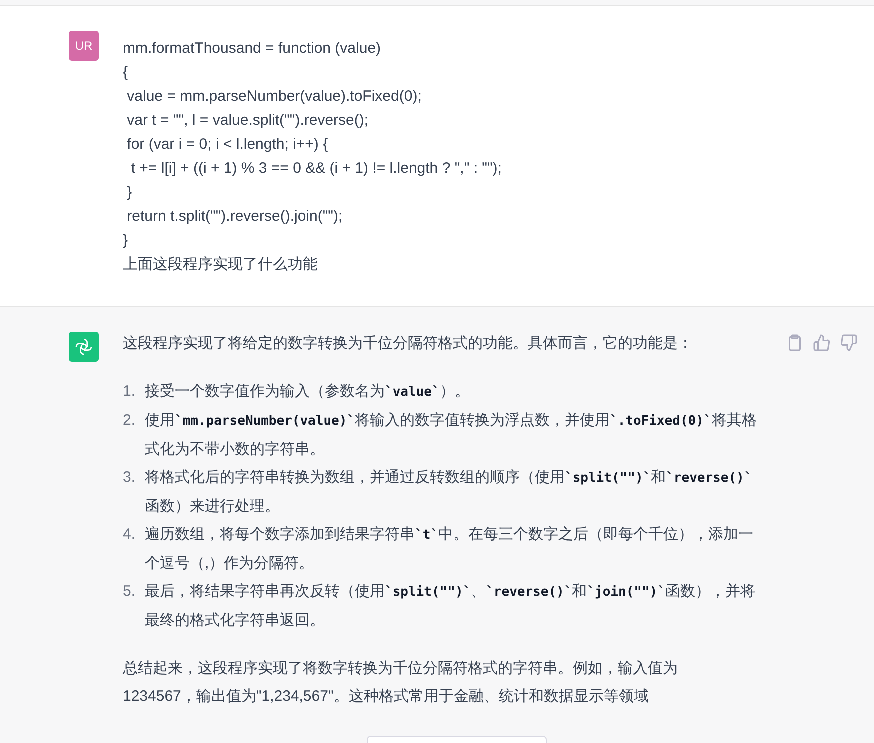  What do you see at coordinates (274, 97) in the screenshot?
I see `code-line: value = mm.parseNumber(value).toFixed(0);` at bounding box center [274, 97].